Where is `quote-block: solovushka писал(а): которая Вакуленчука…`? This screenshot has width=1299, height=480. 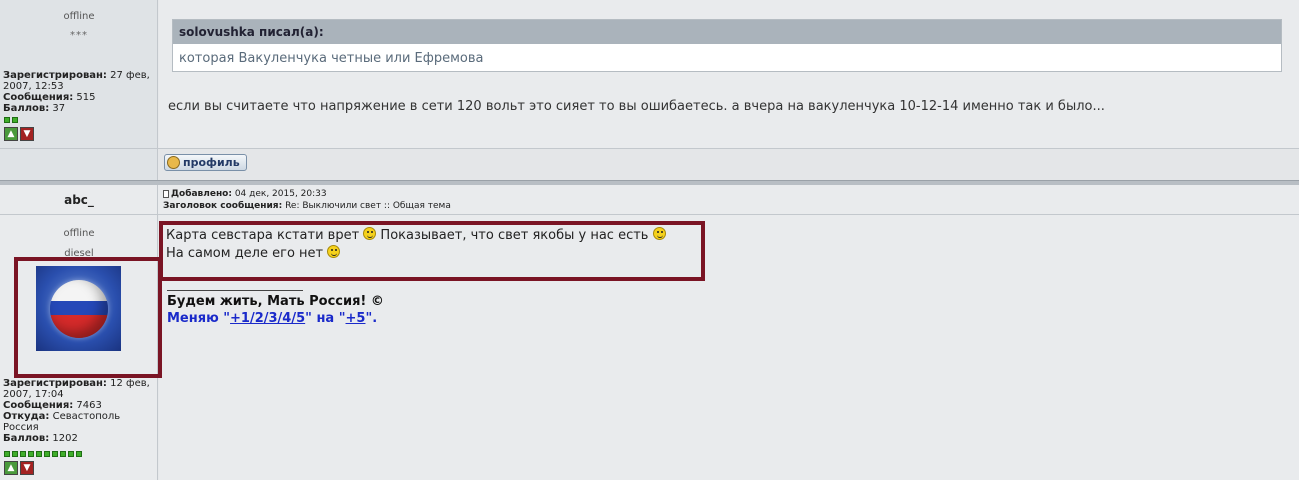
quote-block: solovushka писал(а): которая Вакуленчука… is located at coordinates (727, 45).